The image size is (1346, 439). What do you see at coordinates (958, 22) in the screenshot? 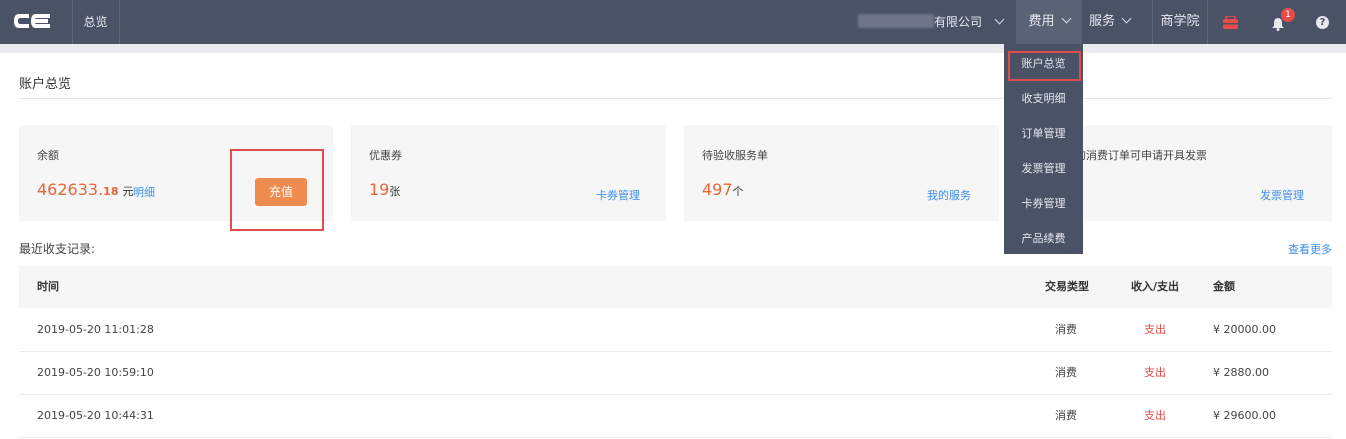
I see `company-suffix: 有限公司` at bounding box center [958, 22].